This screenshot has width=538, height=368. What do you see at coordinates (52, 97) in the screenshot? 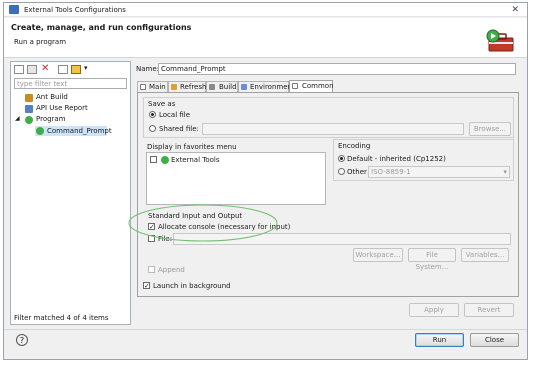
I see `tree-item-label: Ant Build` at bounding box center [52, 97].